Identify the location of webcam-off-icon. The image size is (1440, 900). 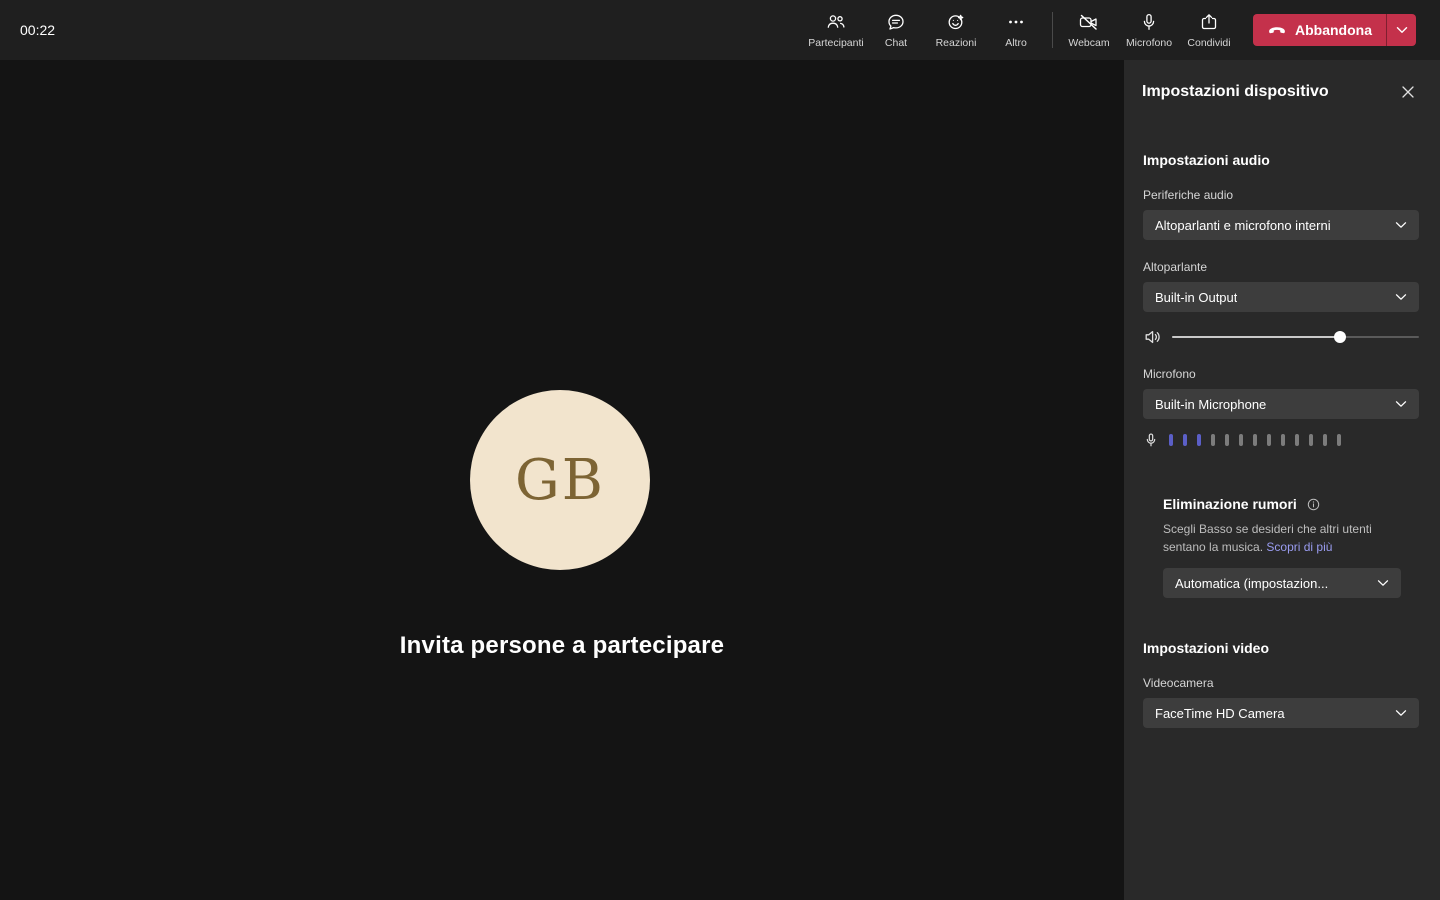
(1089, 22).